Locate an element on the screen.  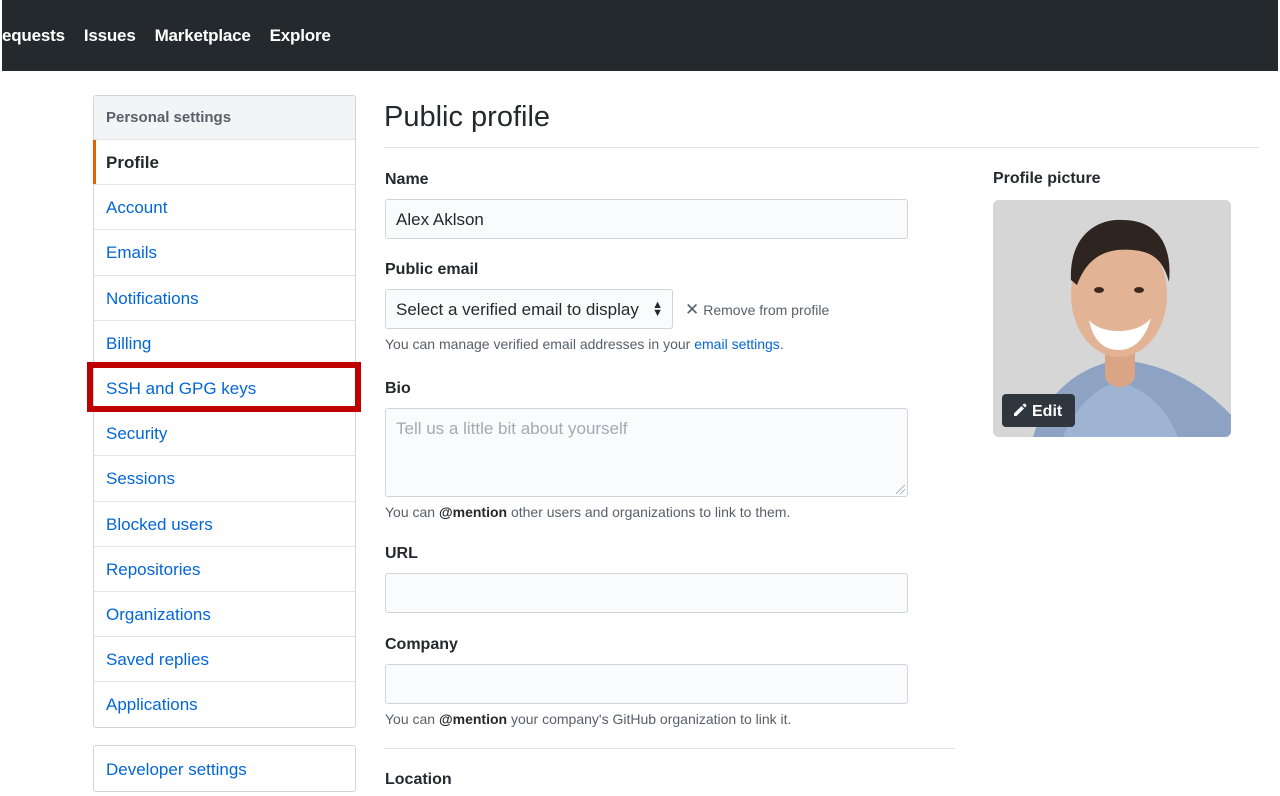
company-note-mention: @mention is located at coordinates (473, 719).